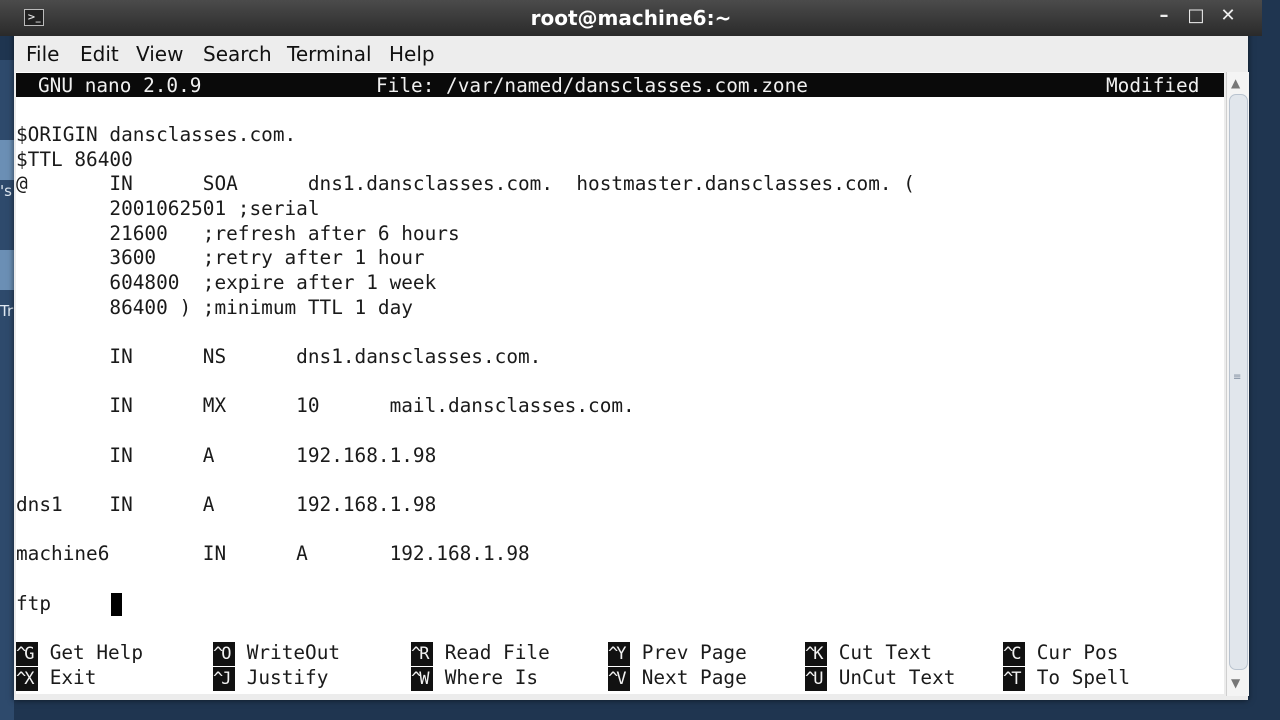 This screenshot has height=720, width=1280. I want to click on close-button: ✕, so click(1228, 15).